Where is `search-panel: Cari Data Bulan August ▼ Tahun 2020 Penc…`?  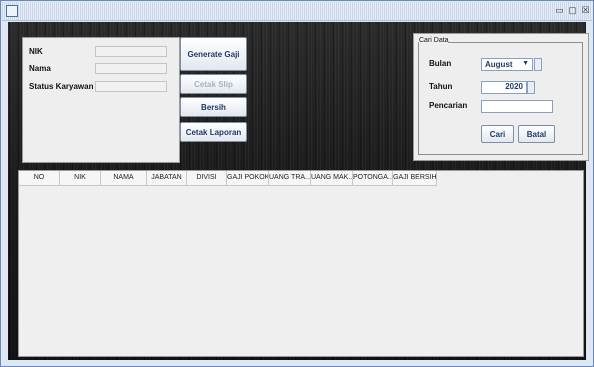 search-panel: Cari Data Bulan August ▼ Tahun 2020 Penc… is located at coordinates (501, 97).